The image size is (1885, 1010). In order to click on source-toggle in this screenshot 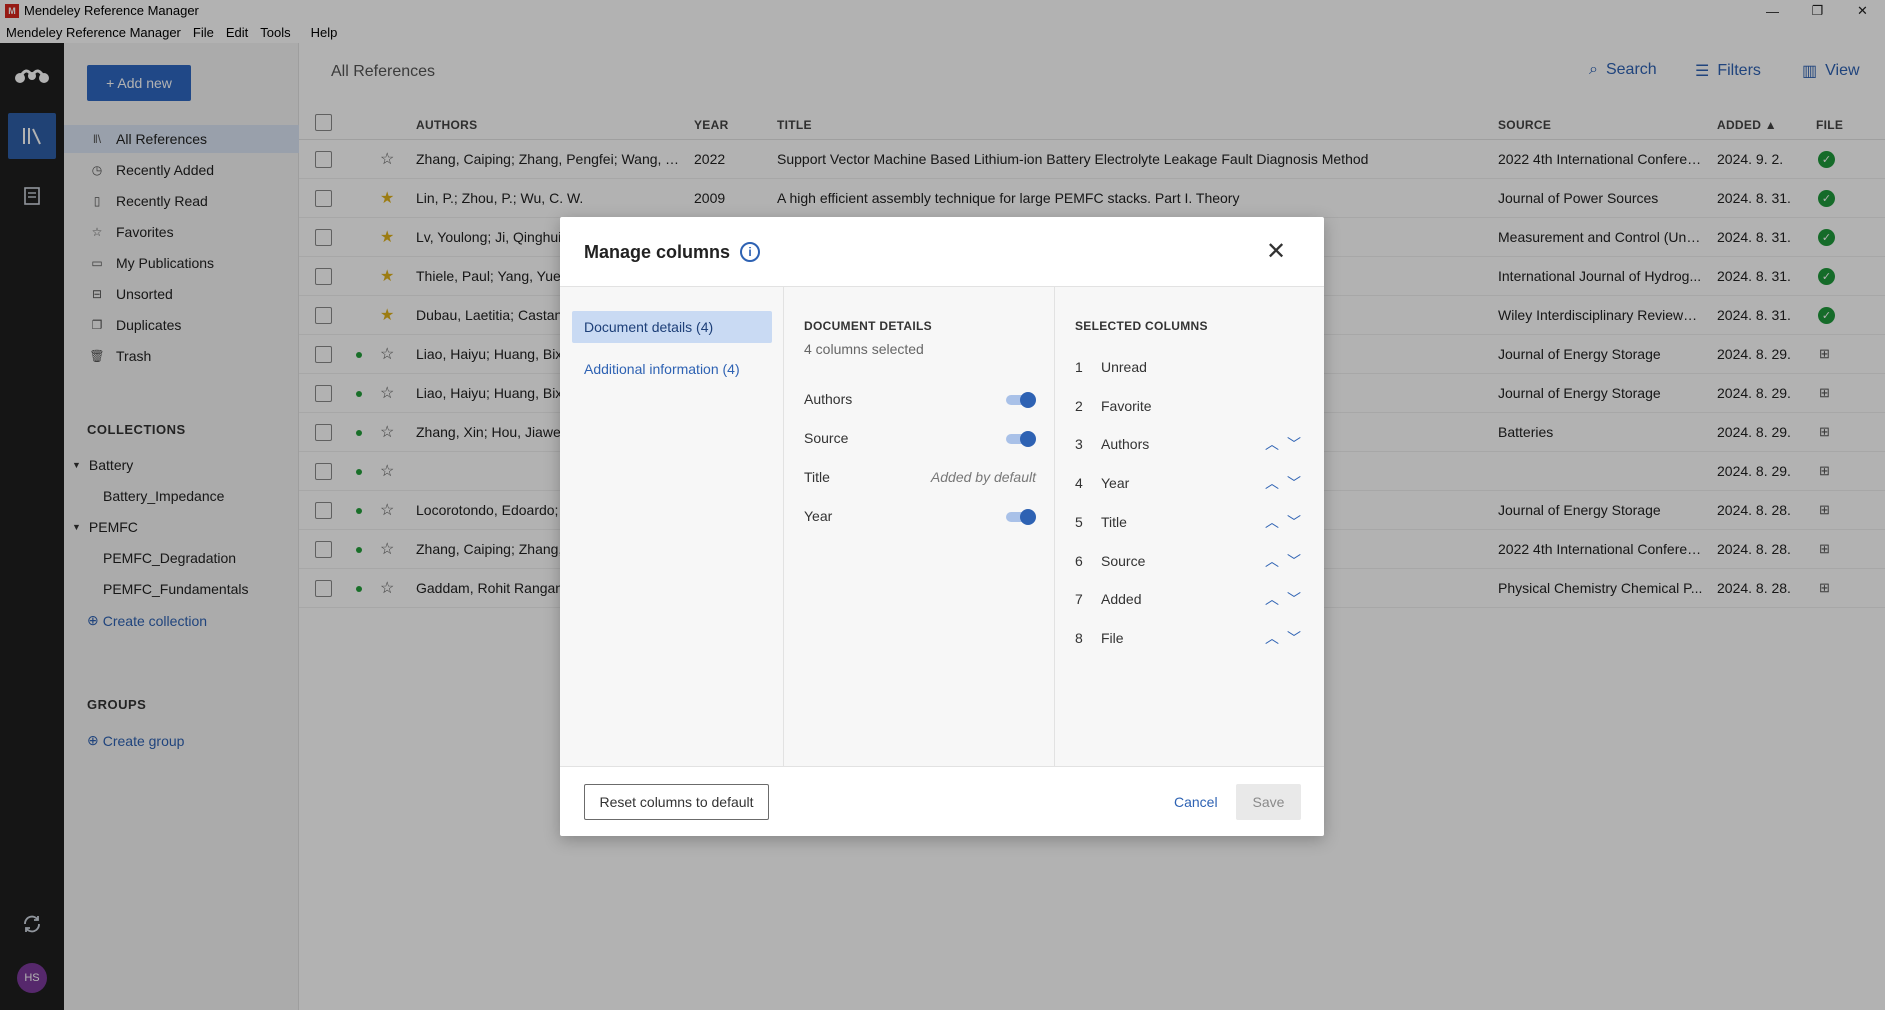, I will do `click(1021, 439)`.